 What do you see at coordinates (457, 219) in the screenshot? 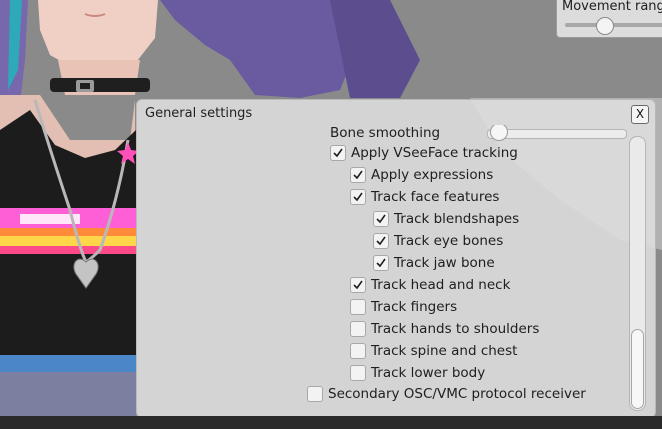
I see `setting-label: Track blendshapes` at bounding box center [457, 219].